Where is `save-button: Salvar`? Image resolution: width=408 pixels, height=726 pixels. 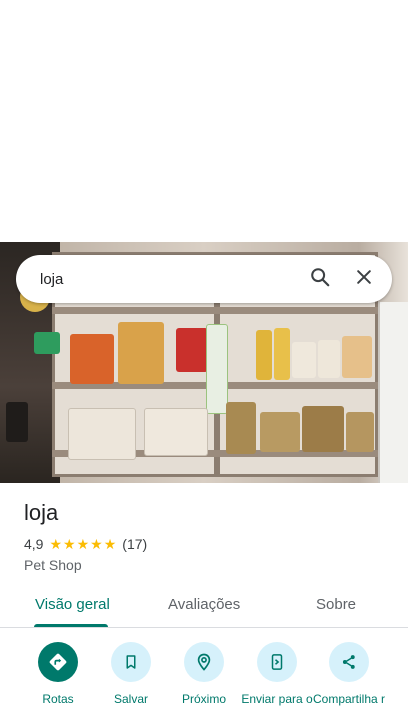
save-button: Salvar is located at coordinates (131, 674).